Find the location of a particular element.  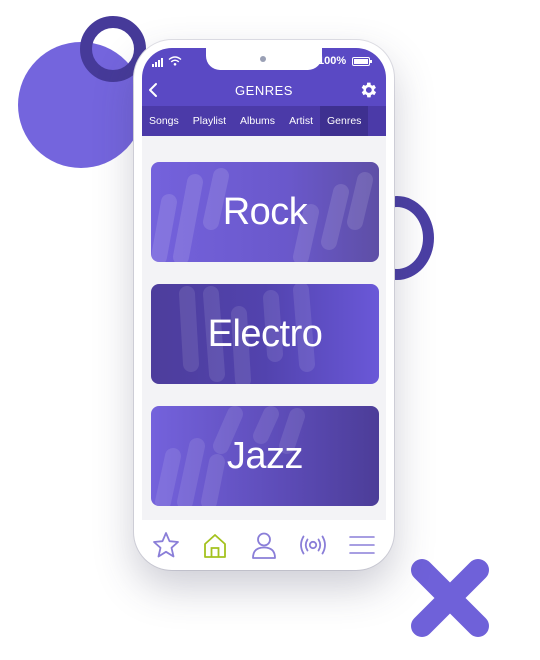

camera-dot is located at coordinates (263, 59).